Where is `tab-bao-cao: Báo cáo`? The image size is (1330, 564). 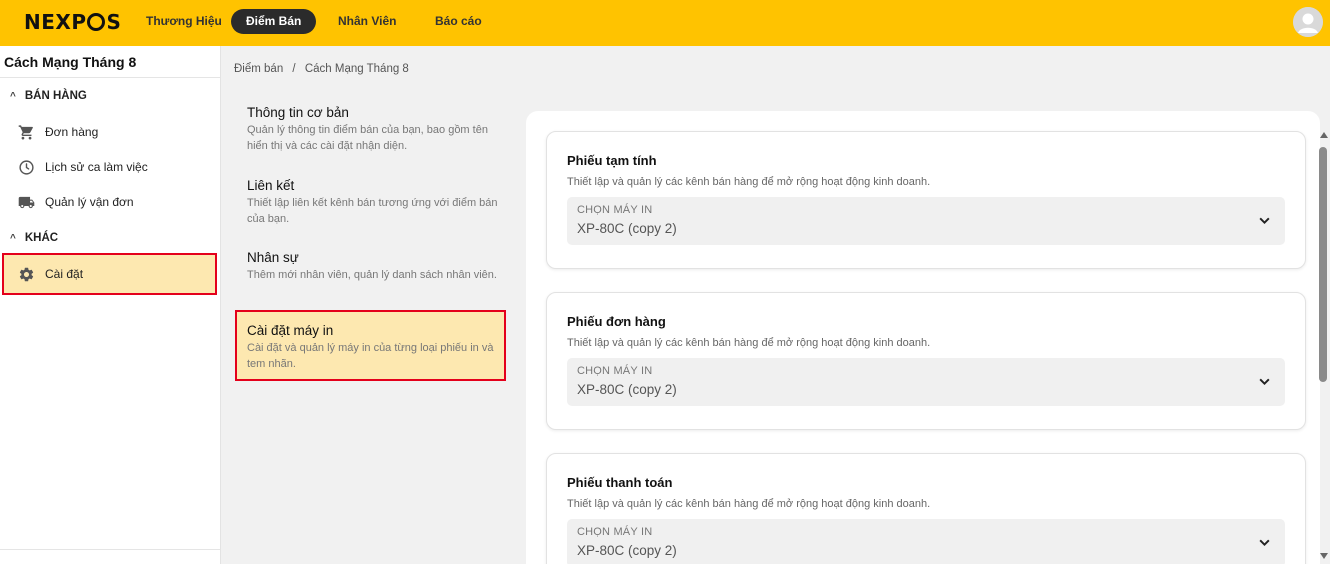
tab-bao-cao: Báo cáo is located at coordinates (458, 21).